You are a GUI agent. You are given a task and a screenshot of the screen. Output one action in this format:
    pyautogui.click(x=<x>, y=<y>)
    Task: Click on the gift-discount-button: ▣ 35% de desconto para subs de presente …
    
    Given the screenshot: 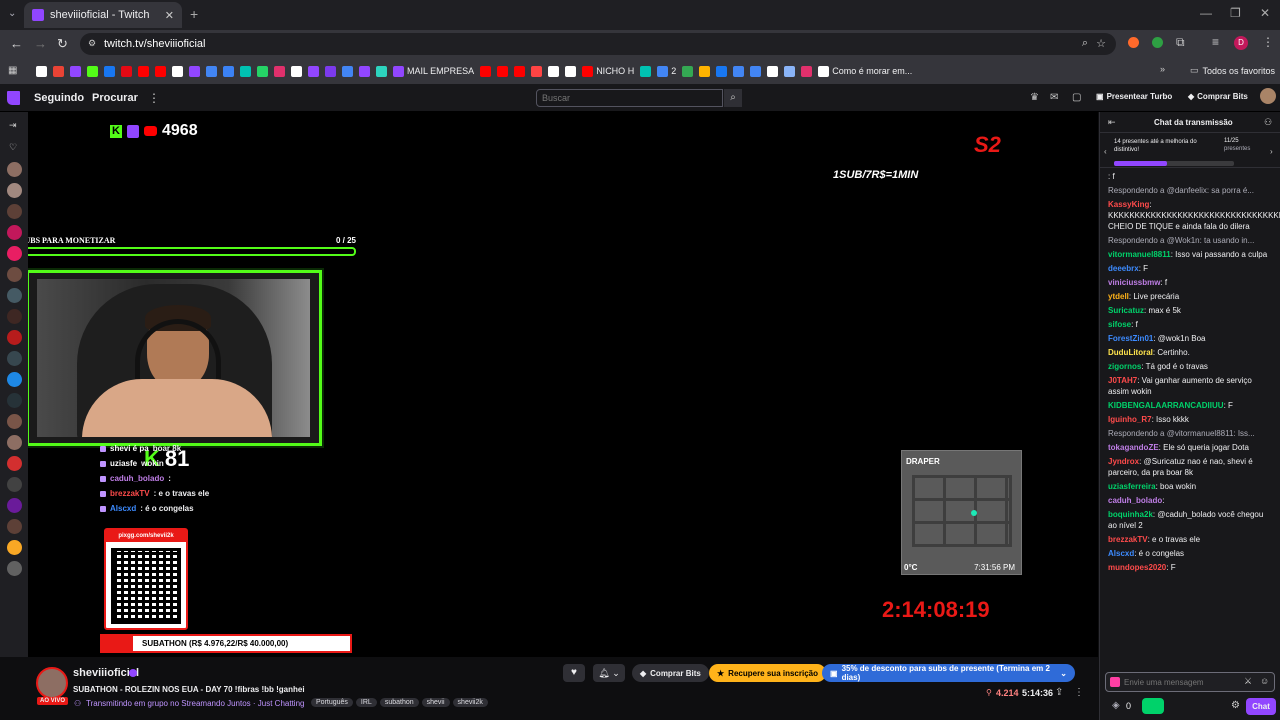 What is the action you would take?
    pyautogui.click(x=948, y=673)
    